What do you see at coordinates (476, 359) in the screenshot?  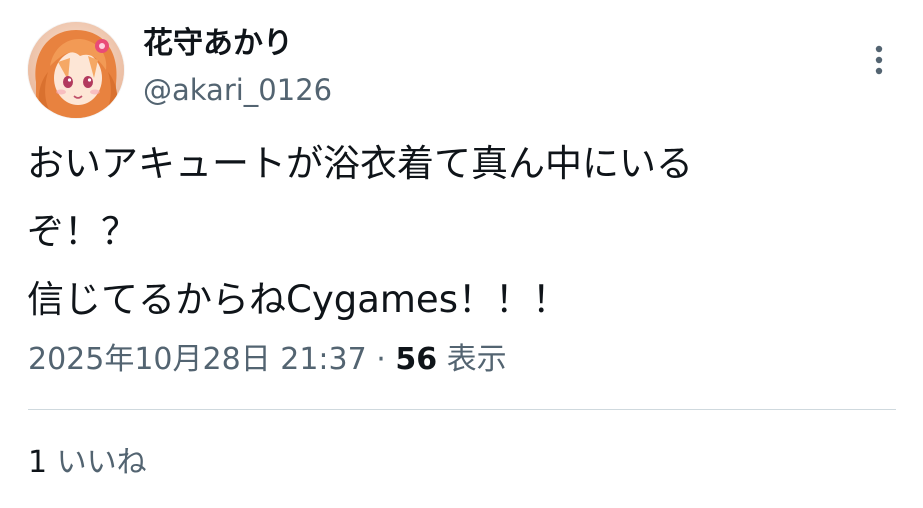 I see `views-label: 表示` at bounding box center [476, 359].